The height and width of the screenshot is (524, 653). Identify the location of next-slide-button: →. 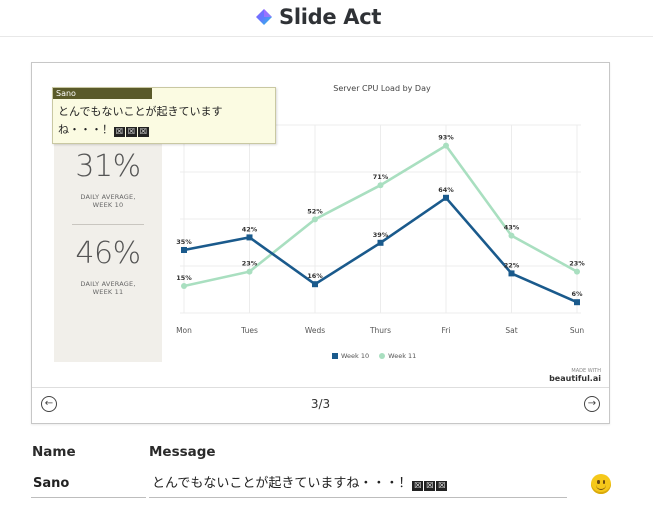
(592, 404).